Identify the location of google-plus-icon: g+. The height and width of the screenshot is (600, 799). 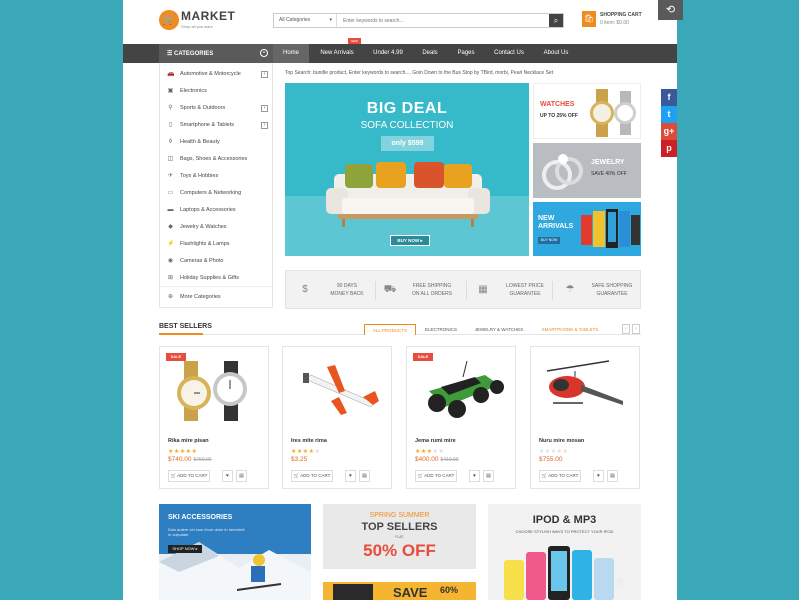
(669, 131).